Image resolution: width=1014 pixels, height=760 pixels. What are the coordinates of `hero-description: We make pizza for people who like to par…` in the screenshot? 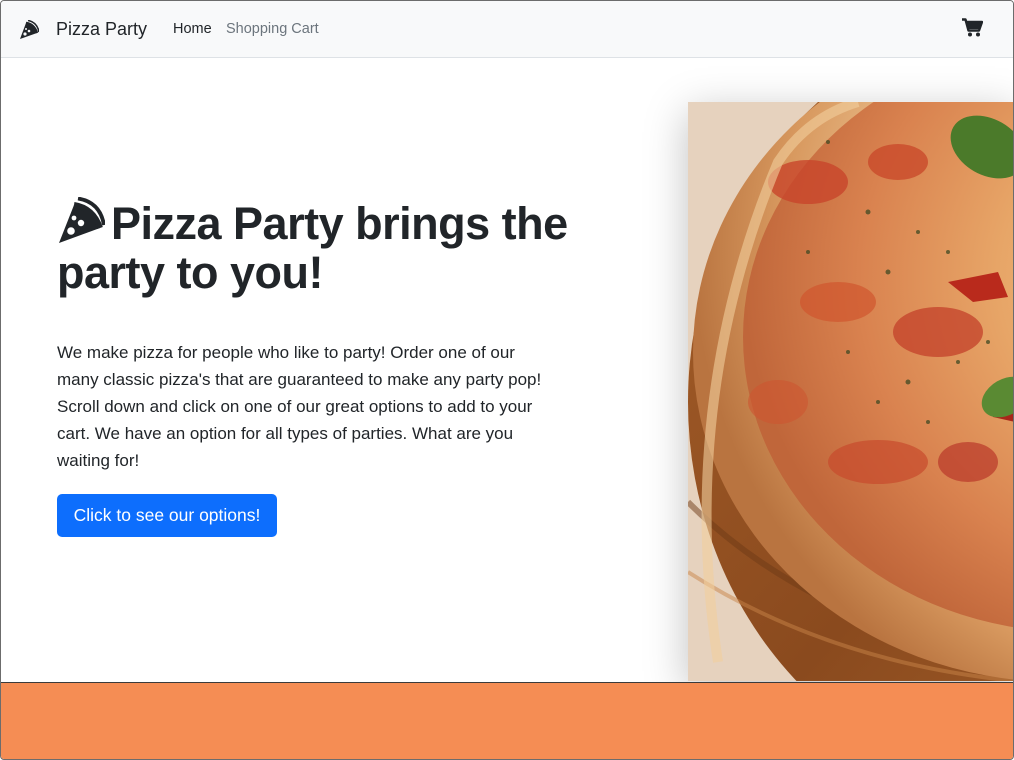 It's located at (299, 406).